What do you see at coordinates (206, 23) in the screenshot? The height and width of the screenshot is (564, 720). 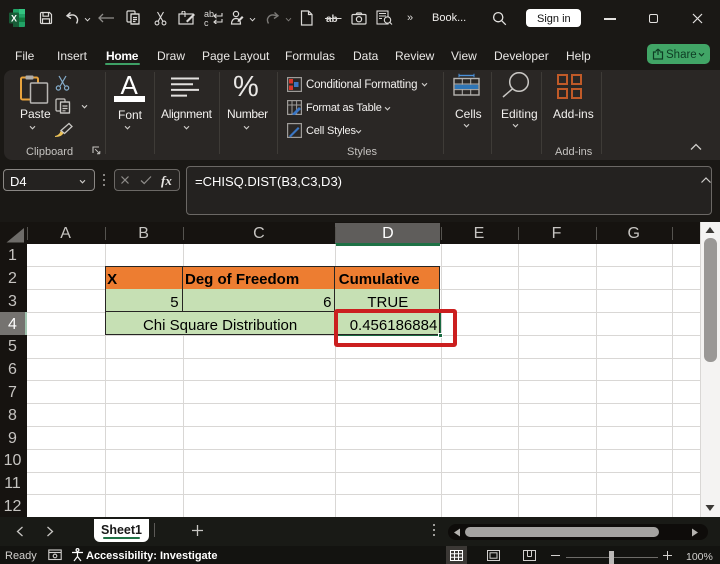 I see `svg-text: c` at bounding box center [206, 23].